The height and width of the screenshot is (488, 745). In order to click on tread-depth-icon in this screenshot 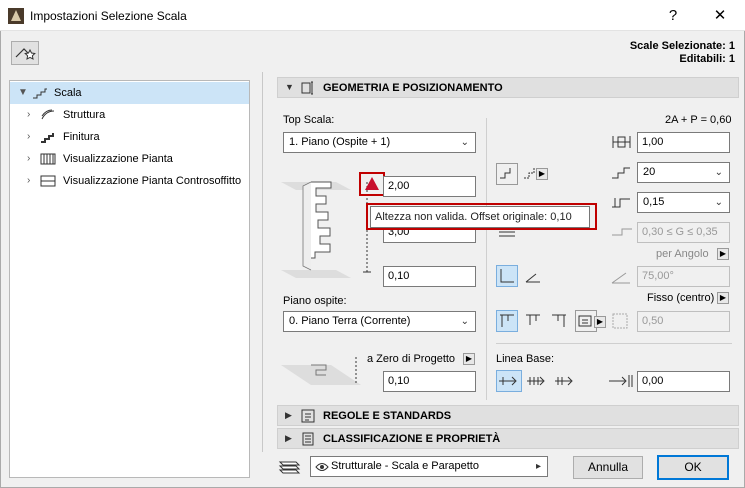, I will do `click(622, 232)`.